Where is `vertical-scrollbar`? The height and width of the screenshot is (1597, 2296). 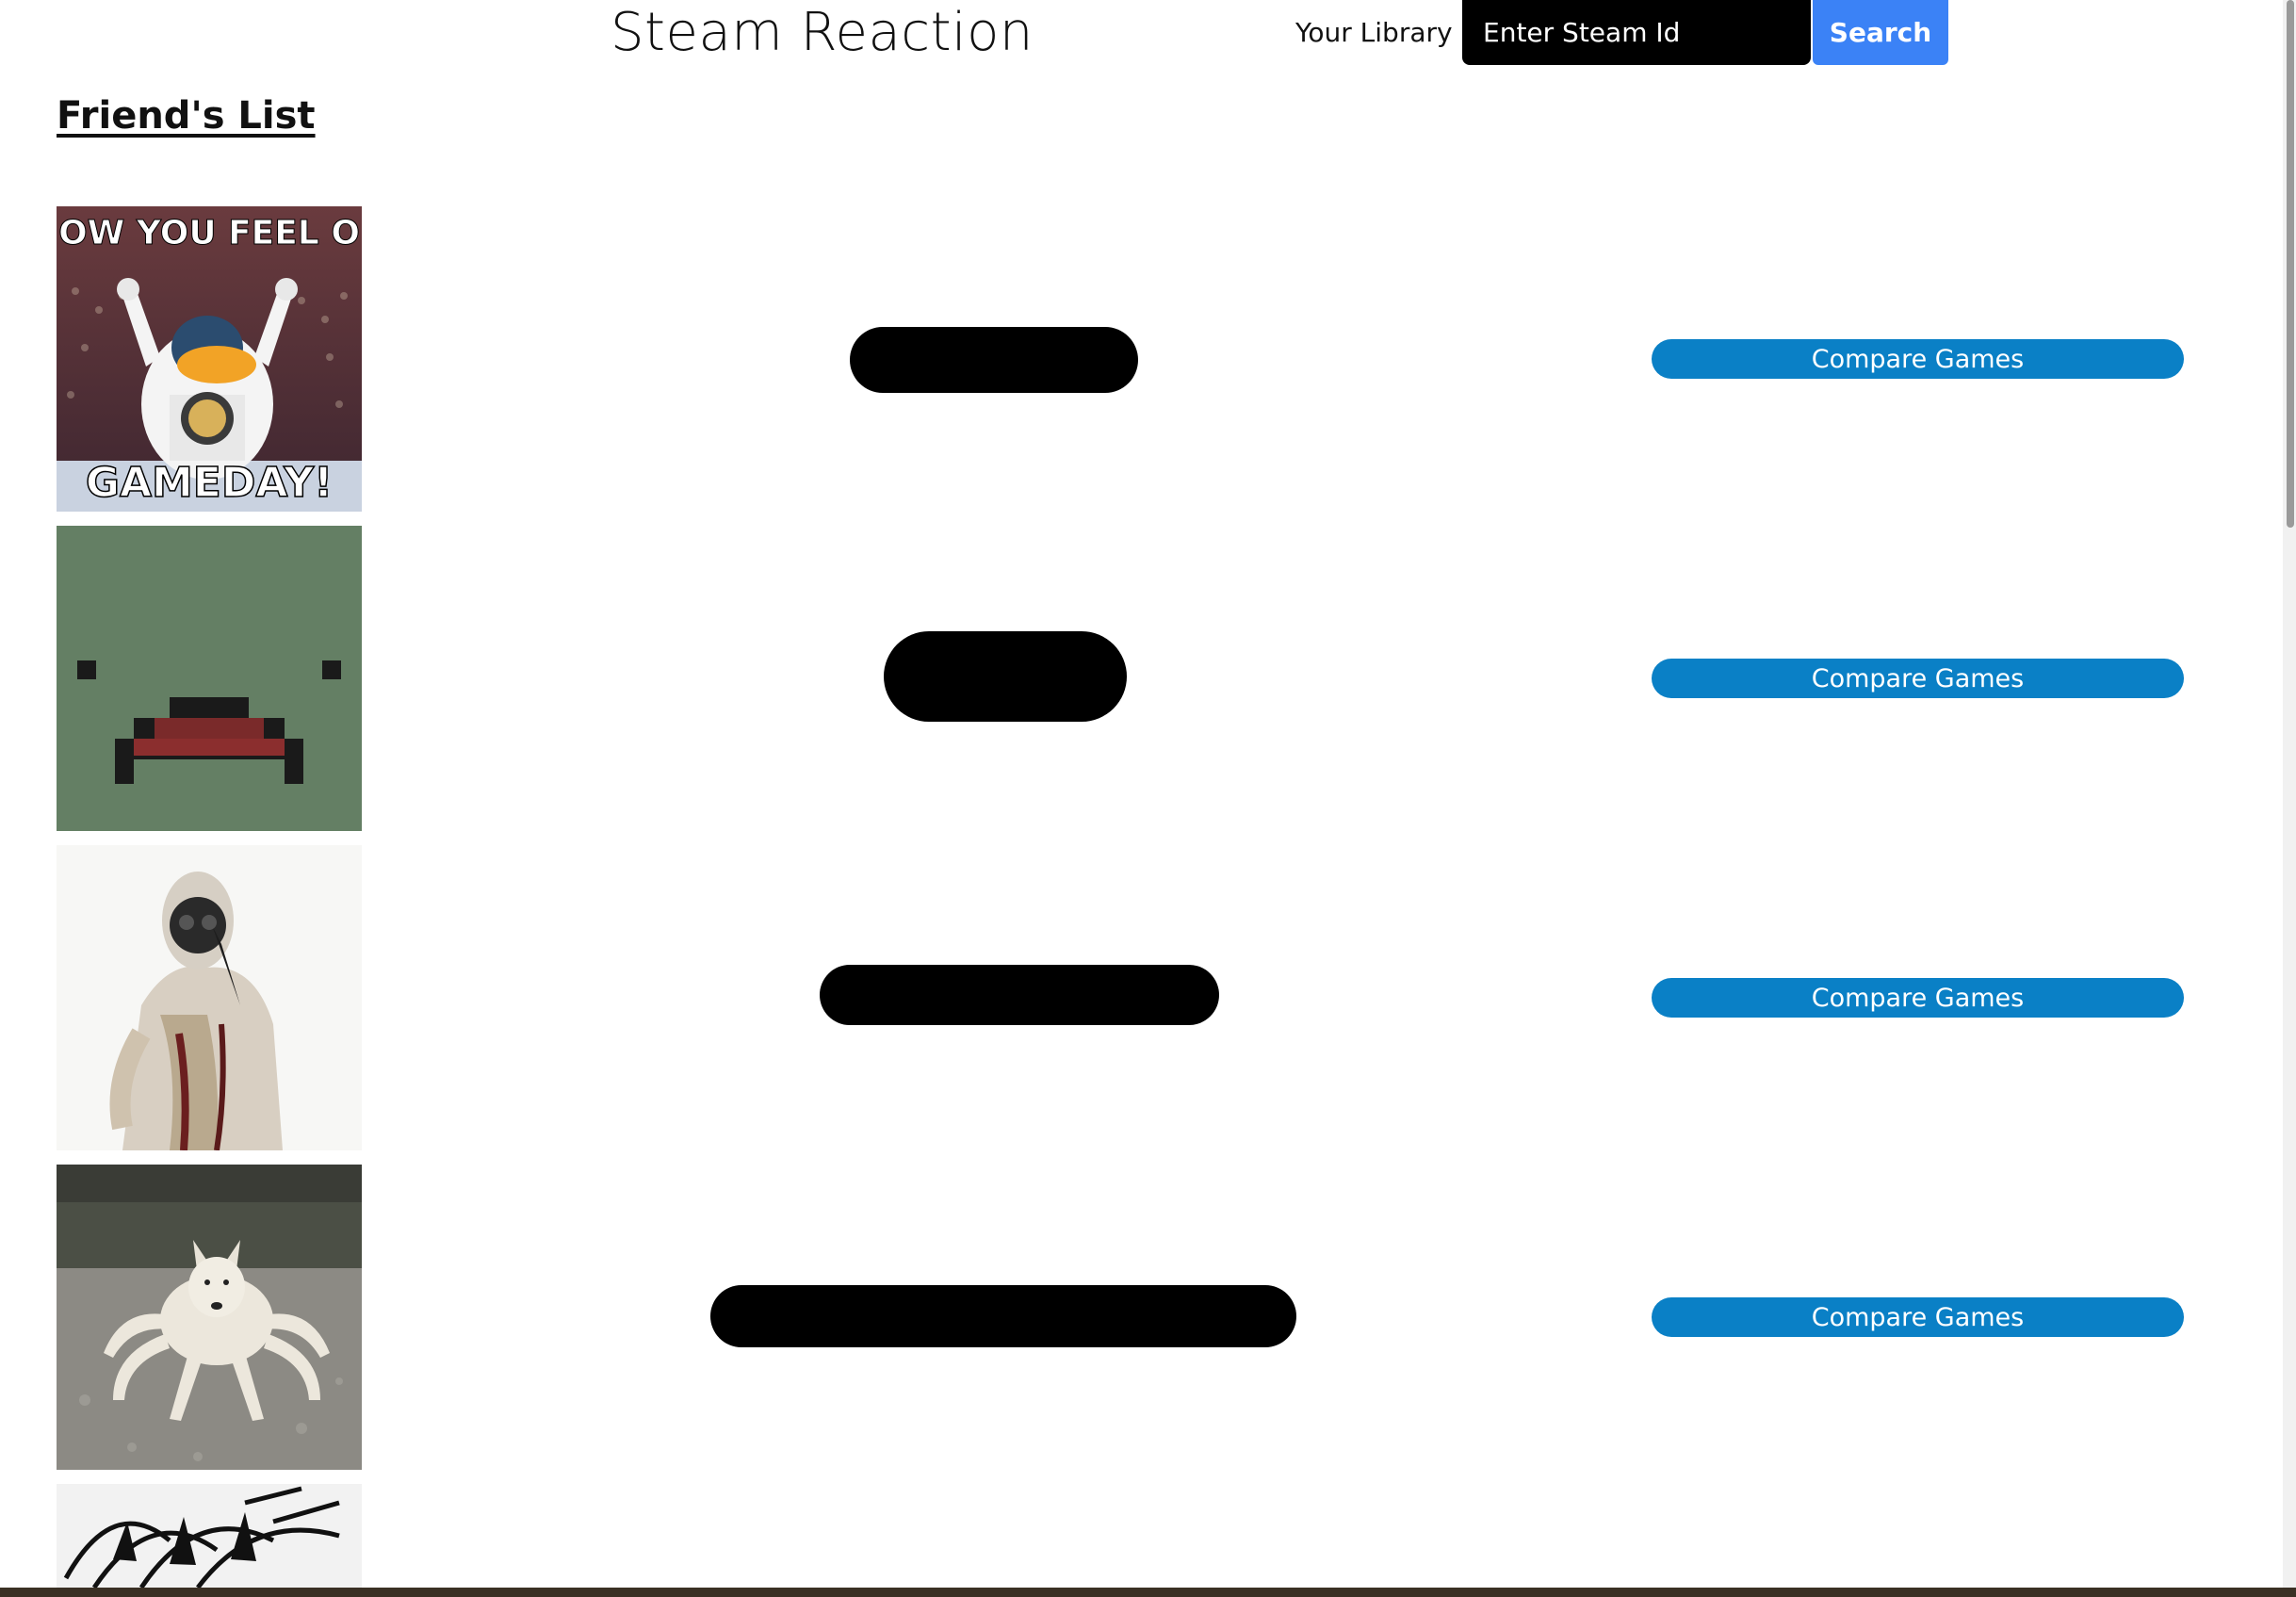
vertical-scrollbar is located at coordinates (2289, 799).